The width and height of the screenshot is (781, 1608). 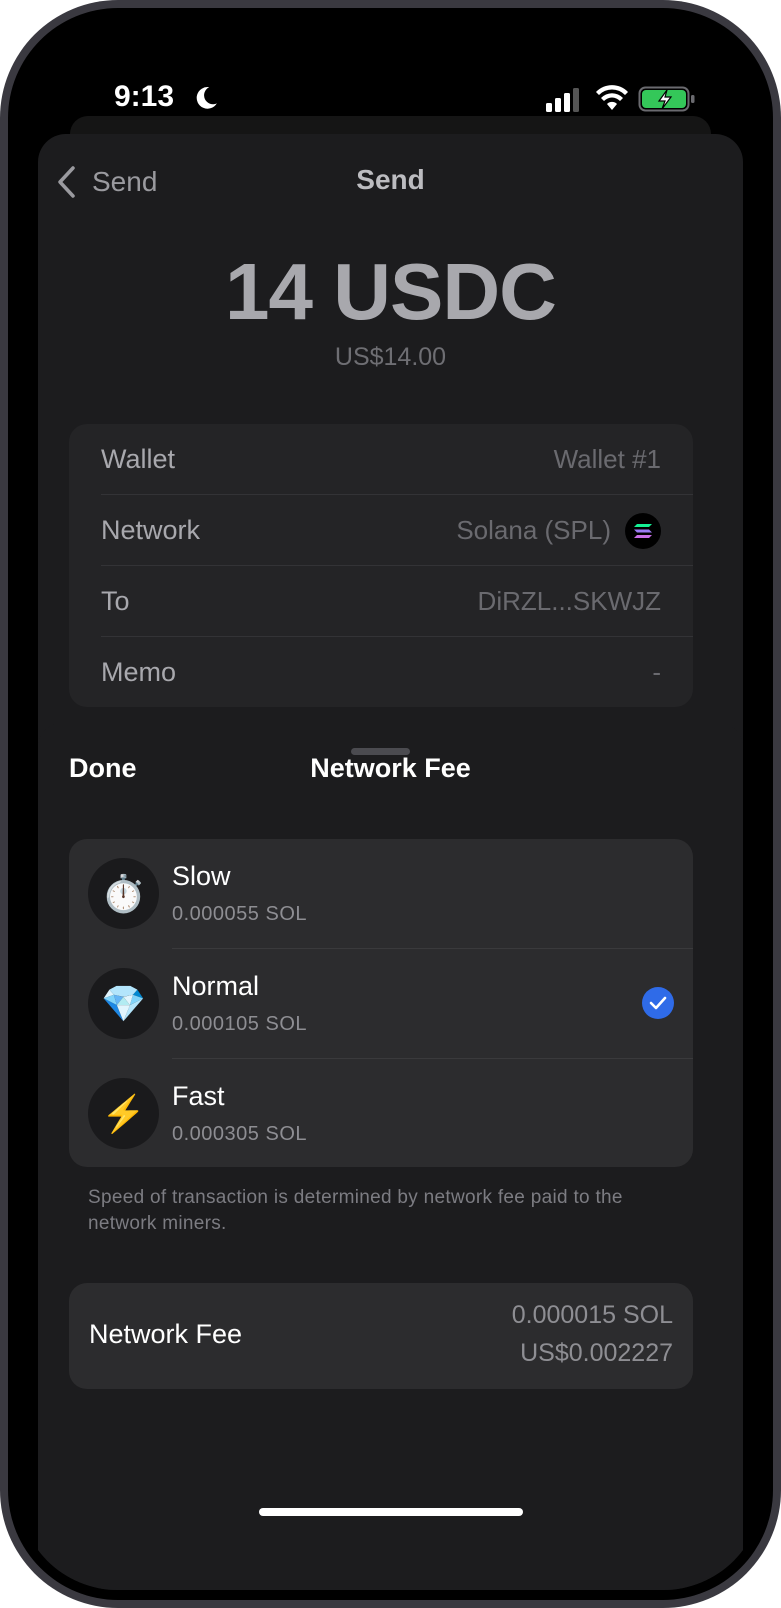 I want to click on detail-label: Memo, so click(x=139, y=672).